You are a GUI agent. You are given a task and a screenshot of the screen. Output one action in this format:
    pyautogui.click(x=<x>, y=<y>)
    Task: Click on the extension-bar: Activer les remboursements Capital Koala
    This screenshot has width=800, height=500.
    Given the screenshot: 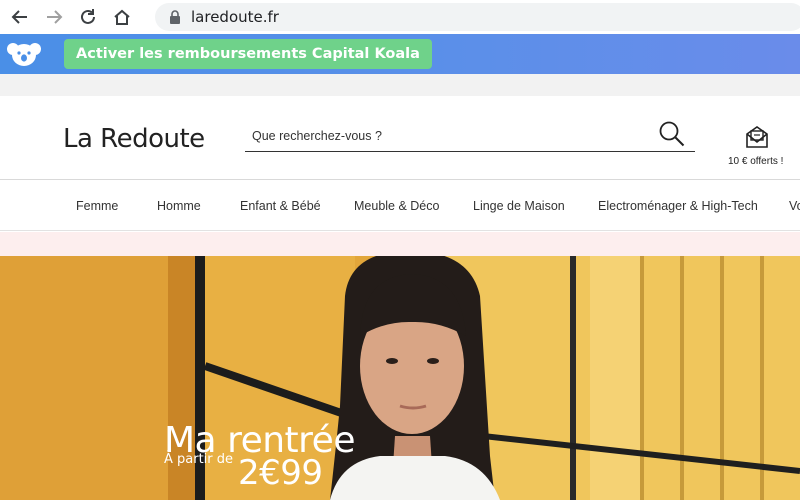 What is the action you would take?
    pyautogui.click(x=400, y=54)
    